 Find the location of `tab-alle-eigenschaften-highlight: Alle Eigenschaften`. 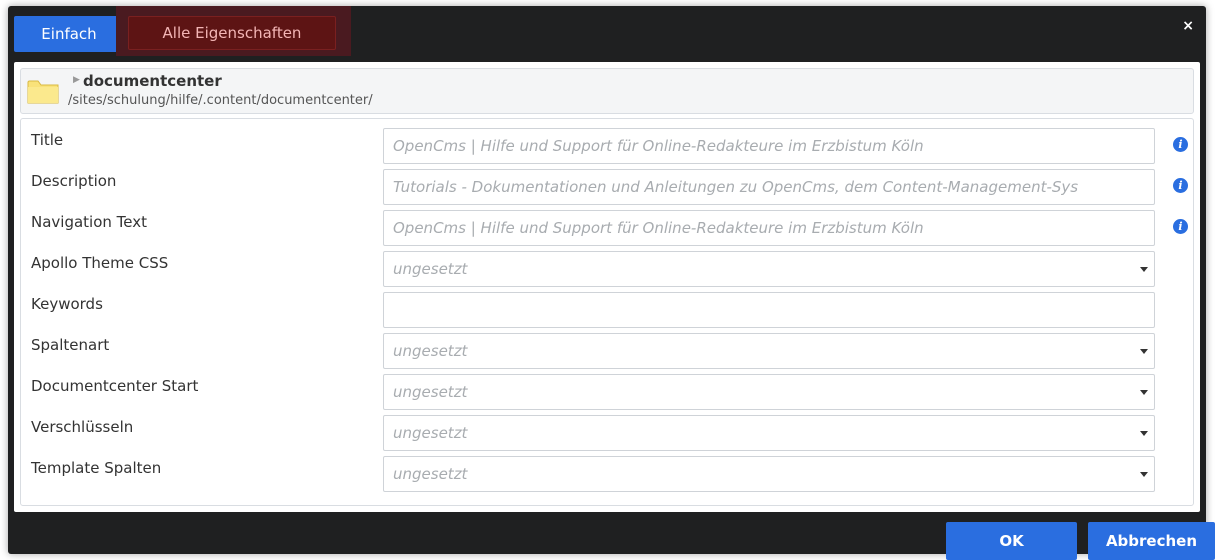

tab-alle-eigenschaften-highlight: Alle Eigenschaften is located at coordinates (233, 31).